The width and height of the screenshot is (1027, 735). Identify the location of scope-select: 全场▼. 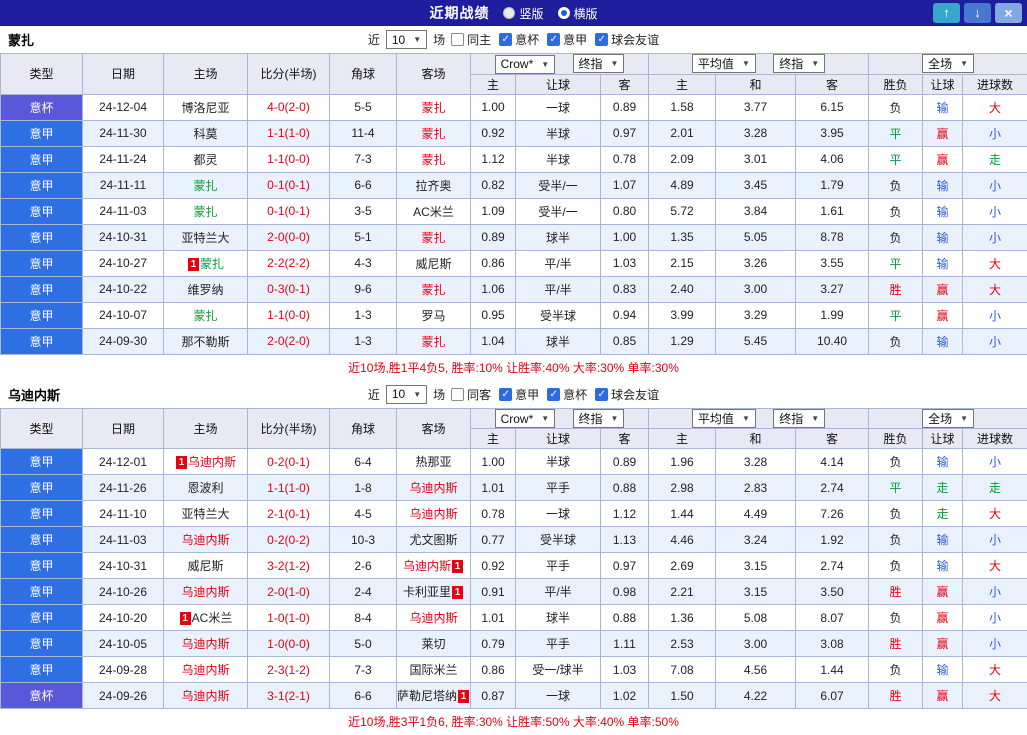
(948, 63).